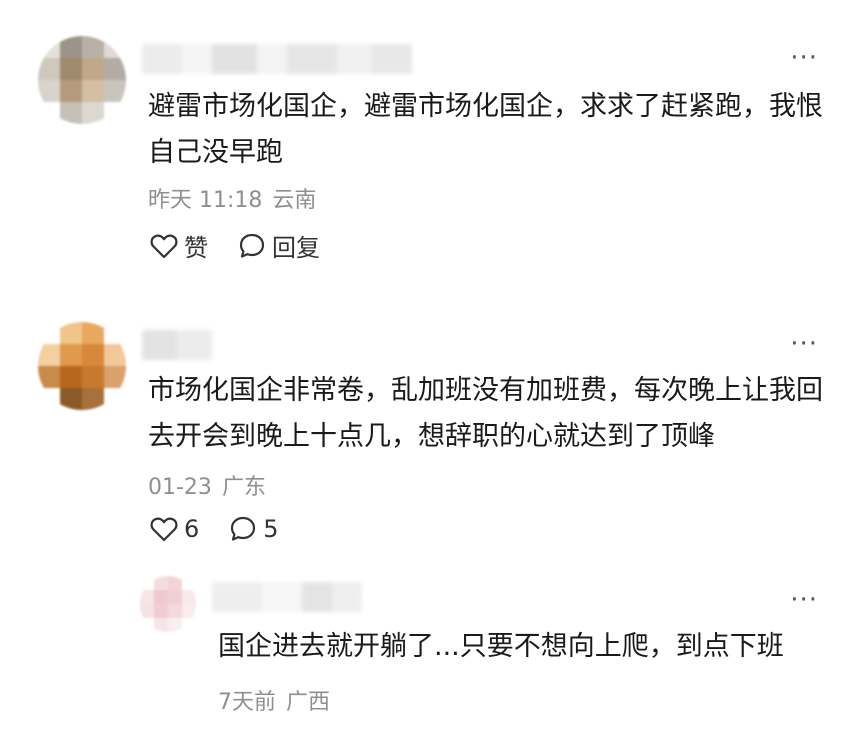  I want to click on comment-location: 云南, so click(294, 200).